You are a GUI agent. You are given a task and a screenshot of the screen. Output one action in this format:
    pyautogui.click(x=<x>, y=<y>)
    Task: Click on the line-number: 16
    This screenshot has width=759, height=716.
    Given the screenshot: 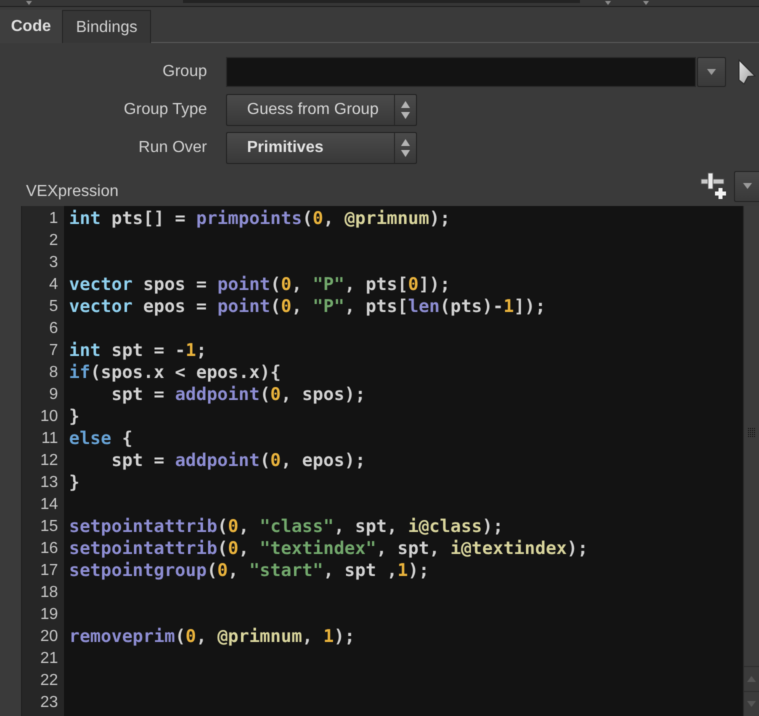 What is the action you would take?
    pyautogui.click(x=49, y=549)
    